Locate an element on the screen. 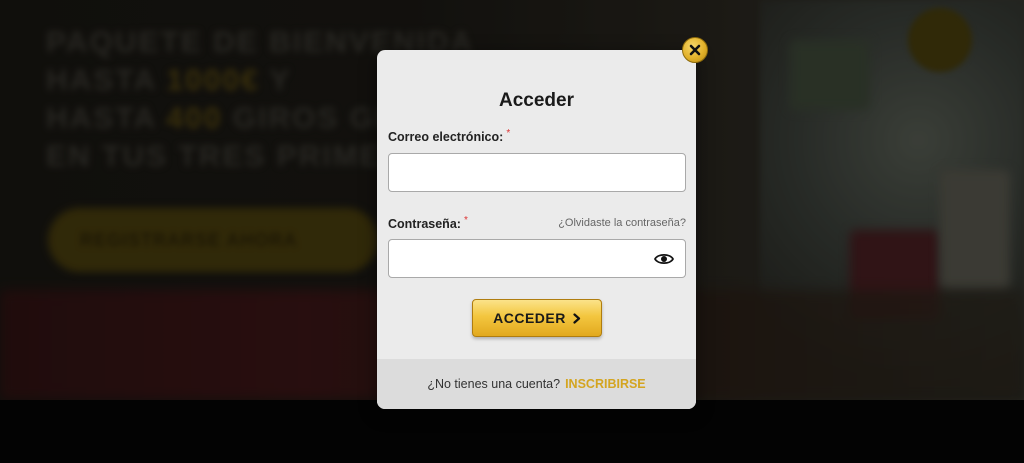 This screenshot has width=1024, height=463. no-account-text: ¿No tienes una cuenta? is located at coordinates (494, 384).